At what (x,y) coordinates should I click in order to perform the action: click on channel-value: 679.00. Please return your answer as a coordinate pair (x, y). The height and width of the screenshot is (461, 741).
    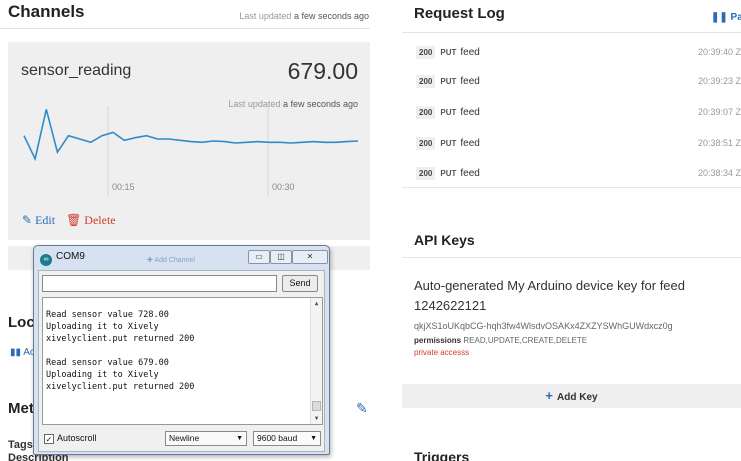
    Looking at the image, I should click on (322, 71).